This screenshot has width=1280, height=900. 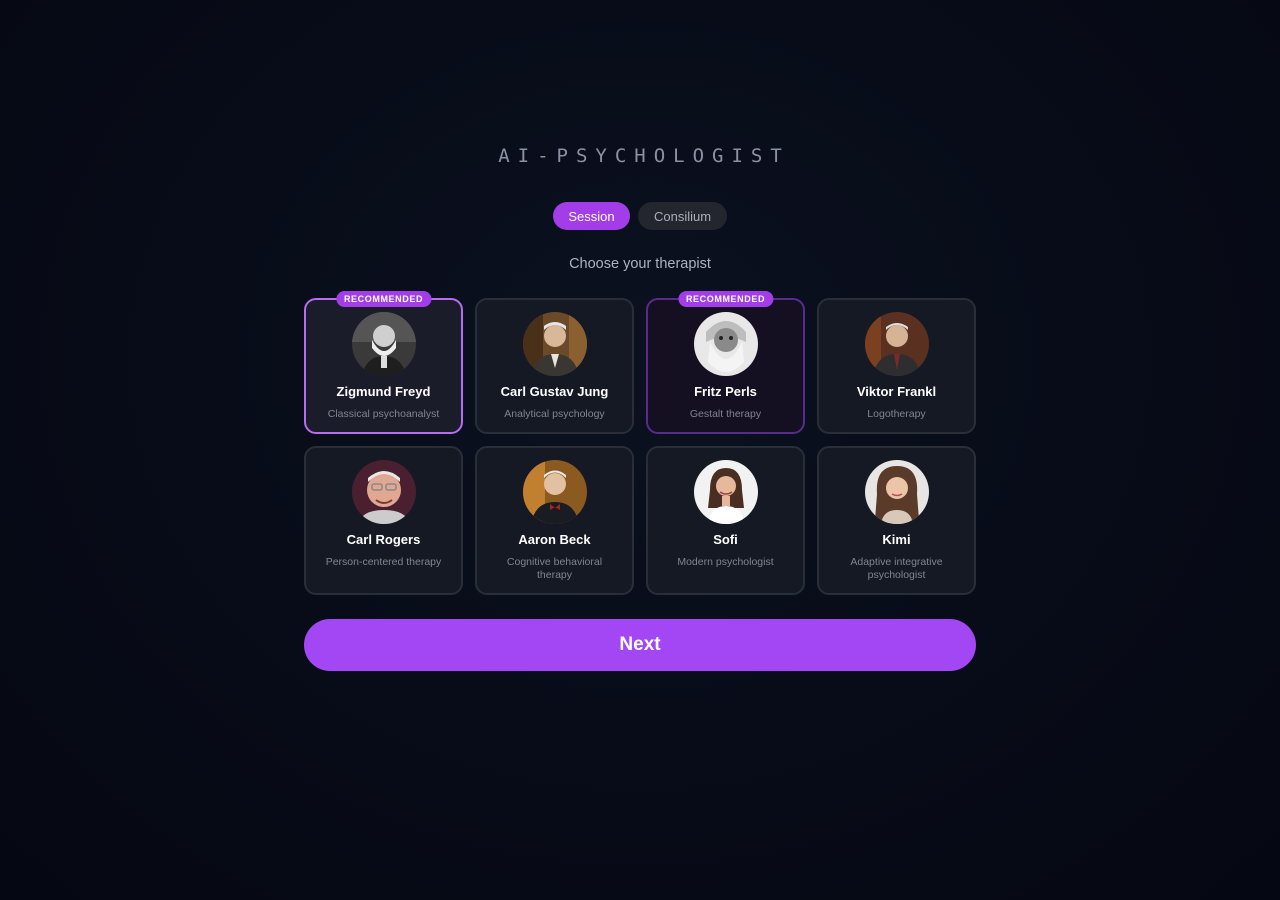 I want to click on mode-toggle: Session Consilium, so click(x=640, y=216).